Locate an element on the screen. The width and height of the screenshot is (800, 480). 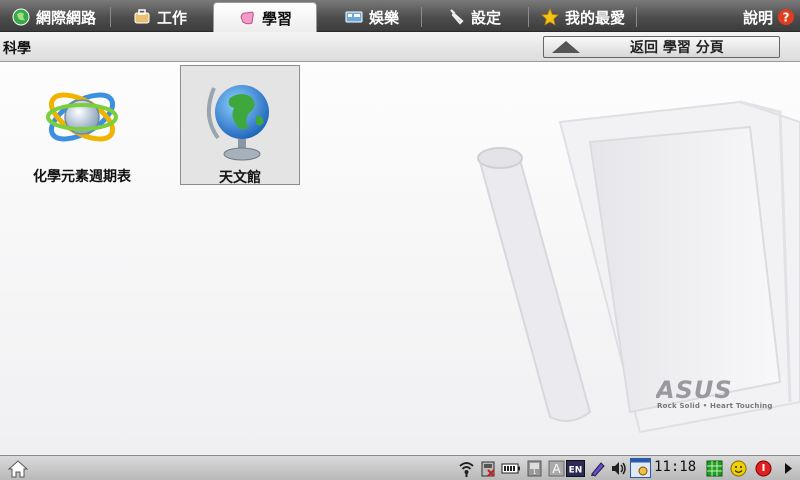
briefcase-icon is located at coordinates (142, 17).